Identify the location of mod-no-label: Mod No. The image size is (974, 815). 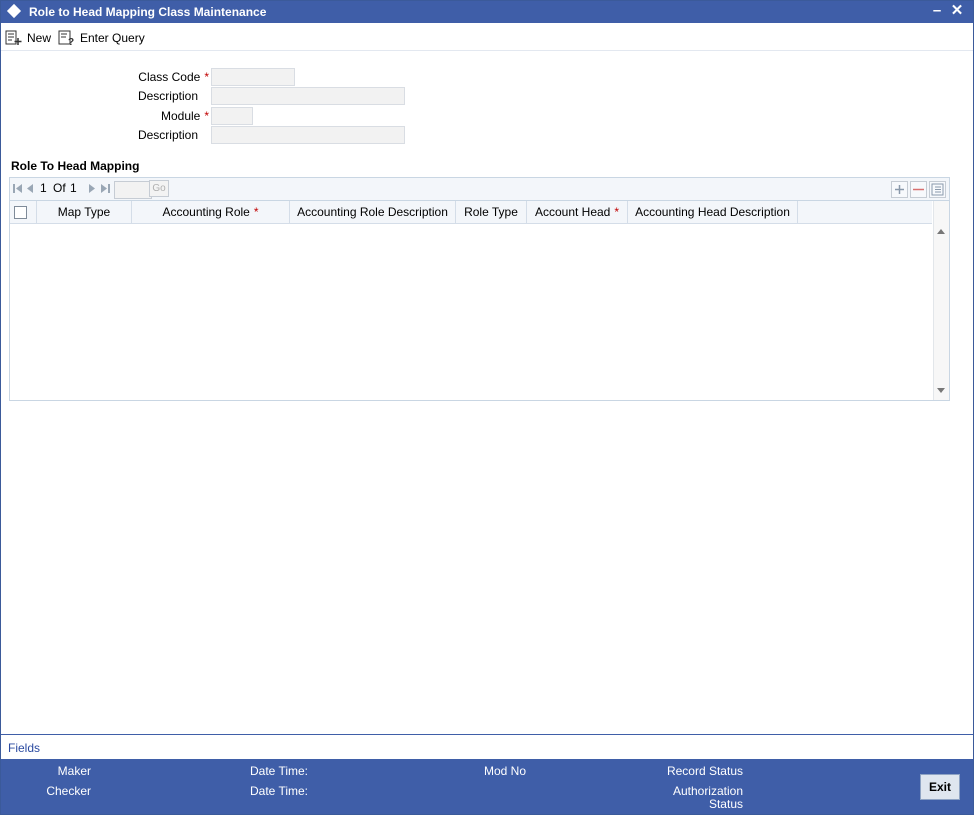
(505, 771).